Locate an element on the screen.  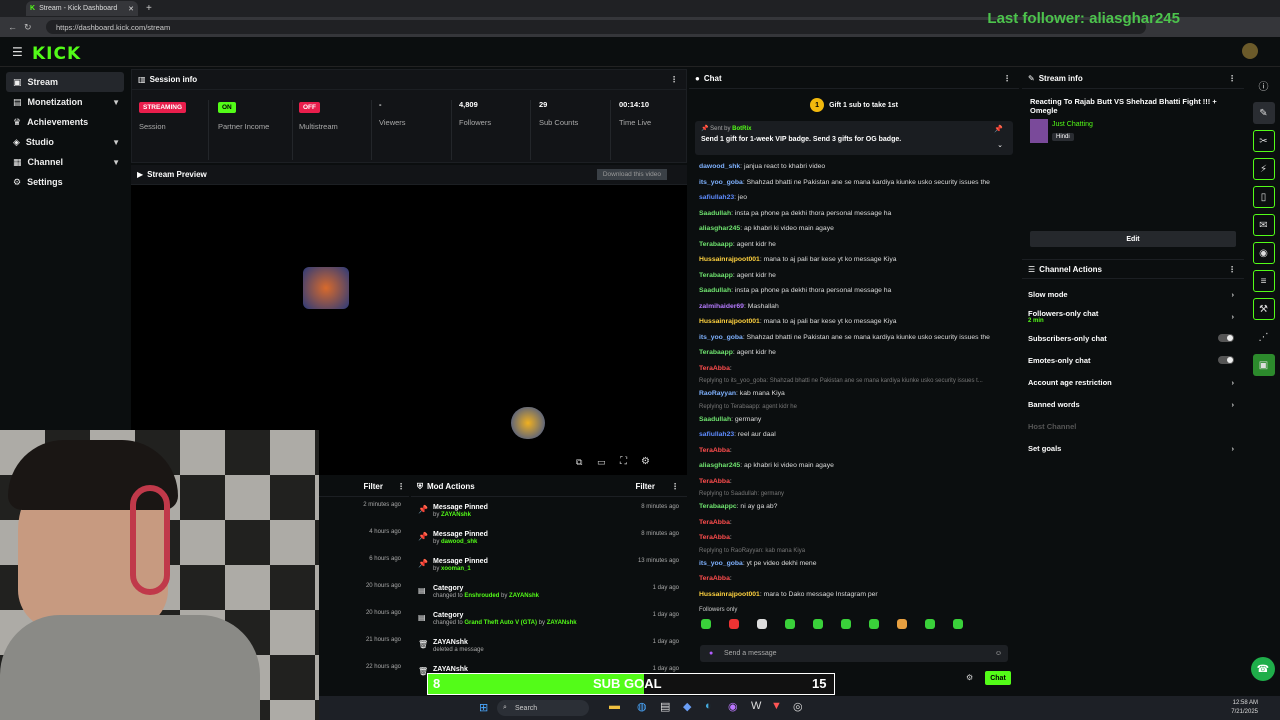
hamburger-menu-icon: ☰ is located at coordinates (17, 52).